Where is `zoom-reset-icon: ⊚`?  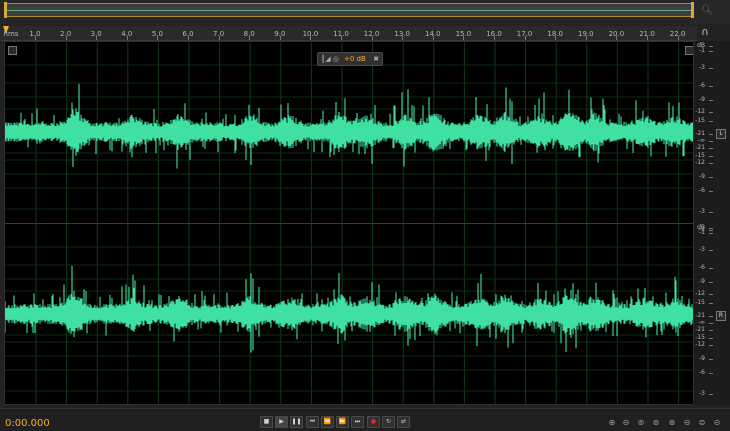 zoom-reset-icon: ⊚ is located at coordinates (641, 423).